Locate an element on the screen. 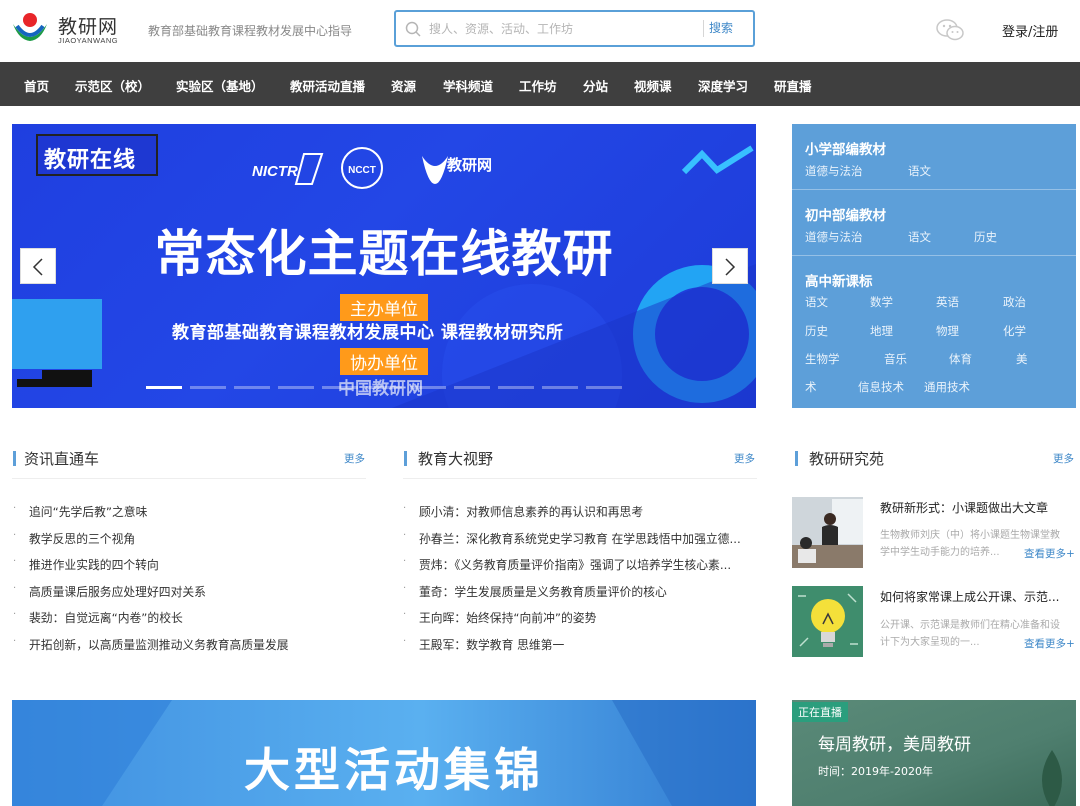 This screenshot has height=806, width=1080. nav-resources: 资源 is located at coordinates (403, 85).